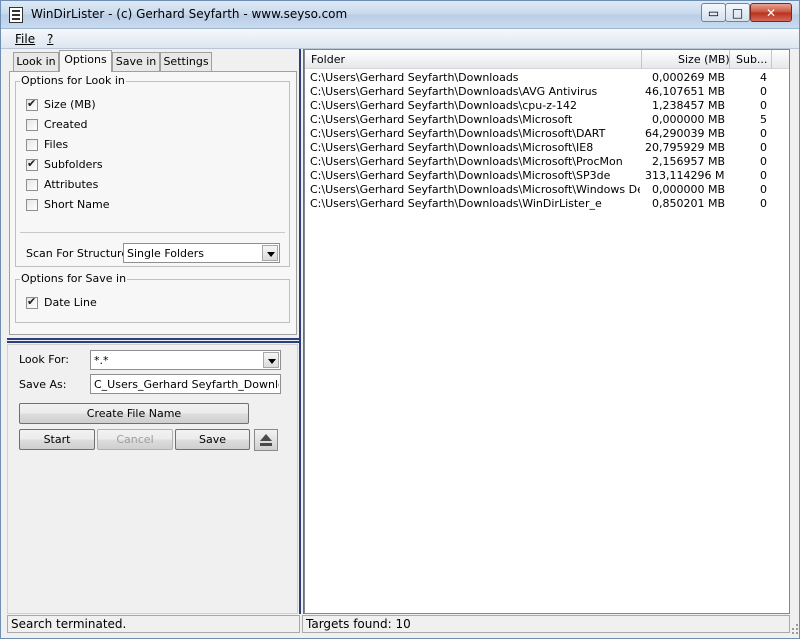 This screenshot has width=800, height=639. Describe the element at coordinates (685, 133) in the screenshot. I see `size-cell: 64,290039 MB` at that location.